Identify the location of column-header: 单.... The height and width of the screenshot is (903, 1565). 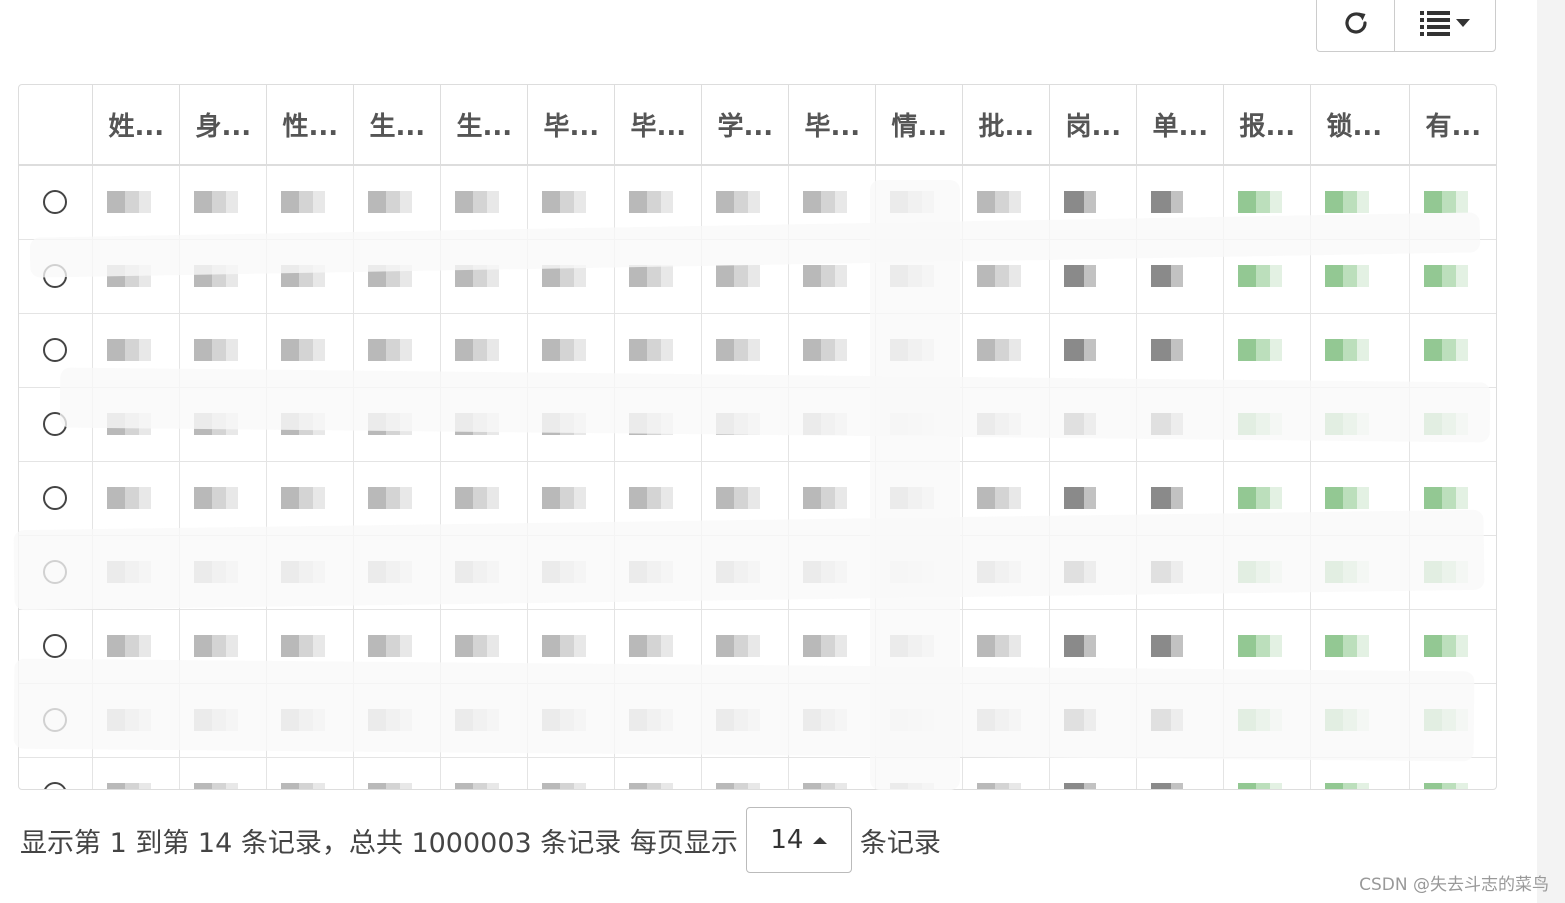
(1180, 125).